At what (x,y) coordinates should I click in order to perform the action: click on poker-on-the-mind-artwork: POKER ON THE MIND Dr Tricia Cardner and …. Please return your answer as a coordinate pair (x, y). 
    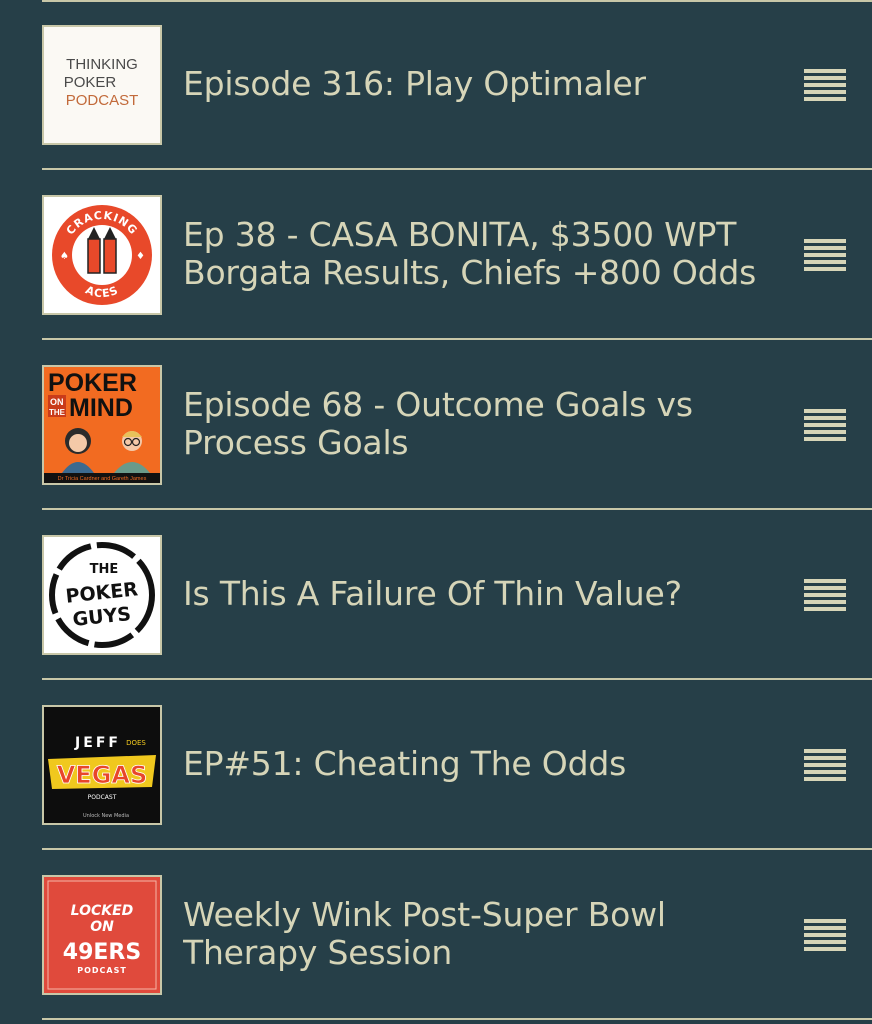
    Looking at the image, I should click on (102, 425).